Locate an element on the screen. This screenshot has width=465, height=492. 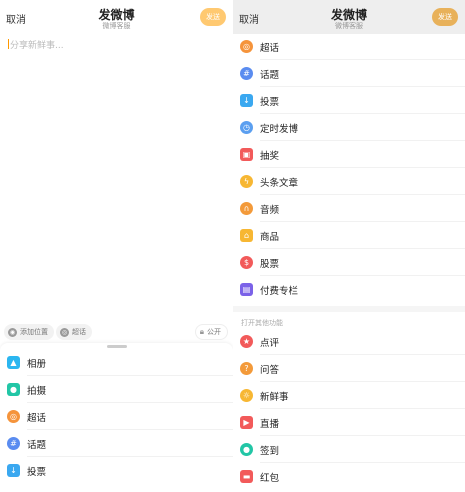
sun-icon: ☼ is located at coordinates (246, 395).